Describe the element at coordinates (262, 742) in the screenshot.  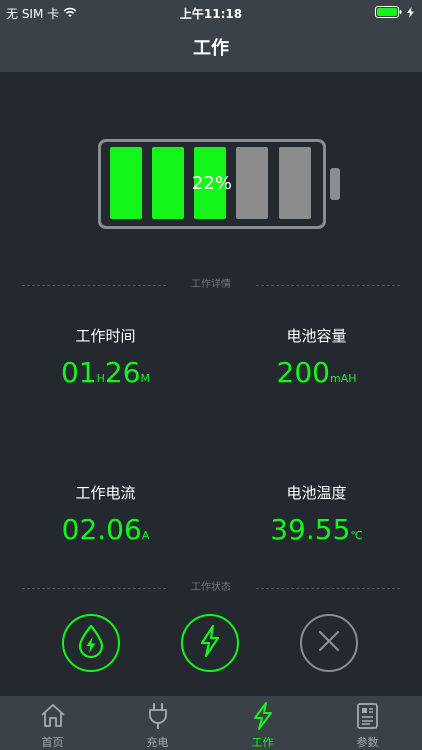
I see `tab-work-label: 工作` at that location.